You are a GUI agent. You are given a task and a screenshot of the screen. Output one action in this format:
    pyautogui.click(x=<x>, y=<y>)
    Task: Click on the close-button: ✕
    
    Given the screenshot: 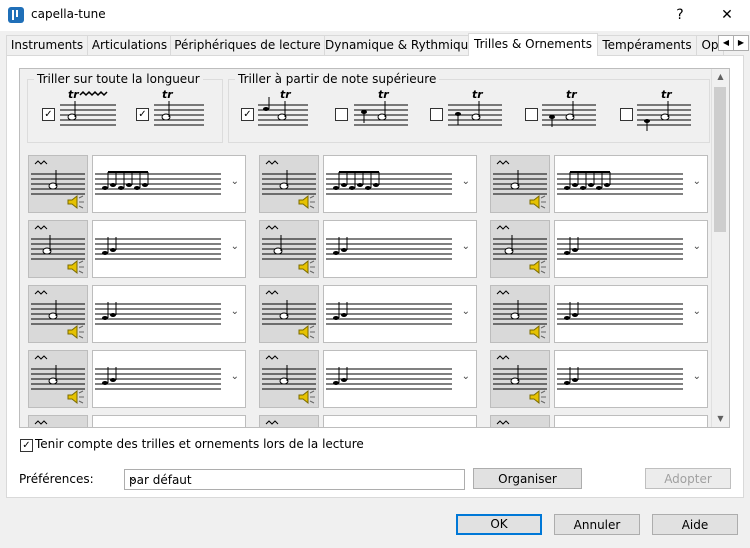 What is the action you would take?
    pyautogui.click(x=727, y=15)
    